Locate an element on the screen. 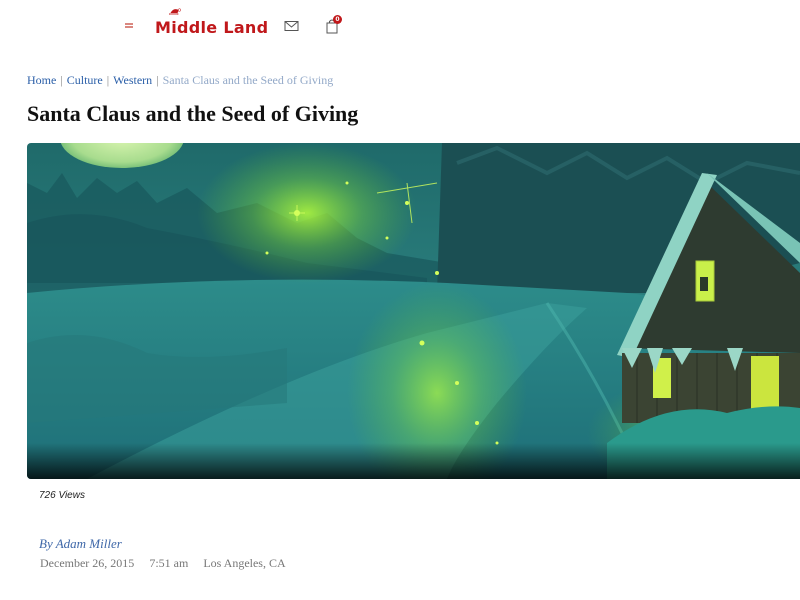 This screenshot has width=800, height=600. breadcrumb-home: Home is located at coordinates (41, 80).